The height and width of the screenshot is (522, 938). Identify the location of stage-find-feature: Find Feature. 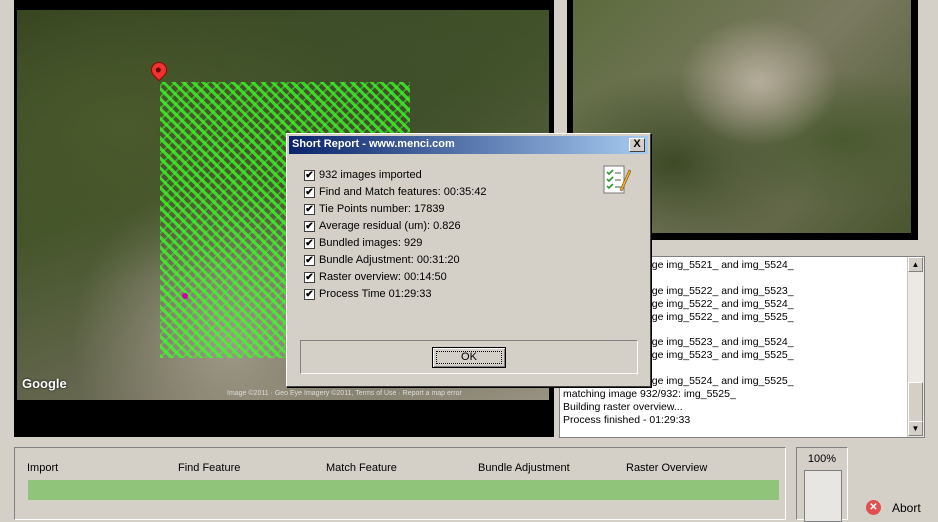
(209, 468).